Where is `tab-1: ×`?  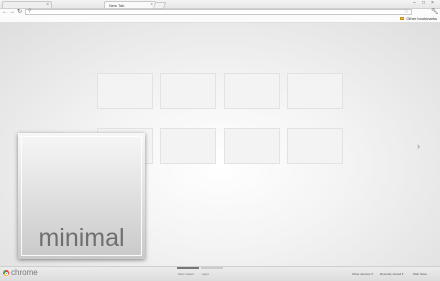
tab-1: × is located at coordinates (27, 4).